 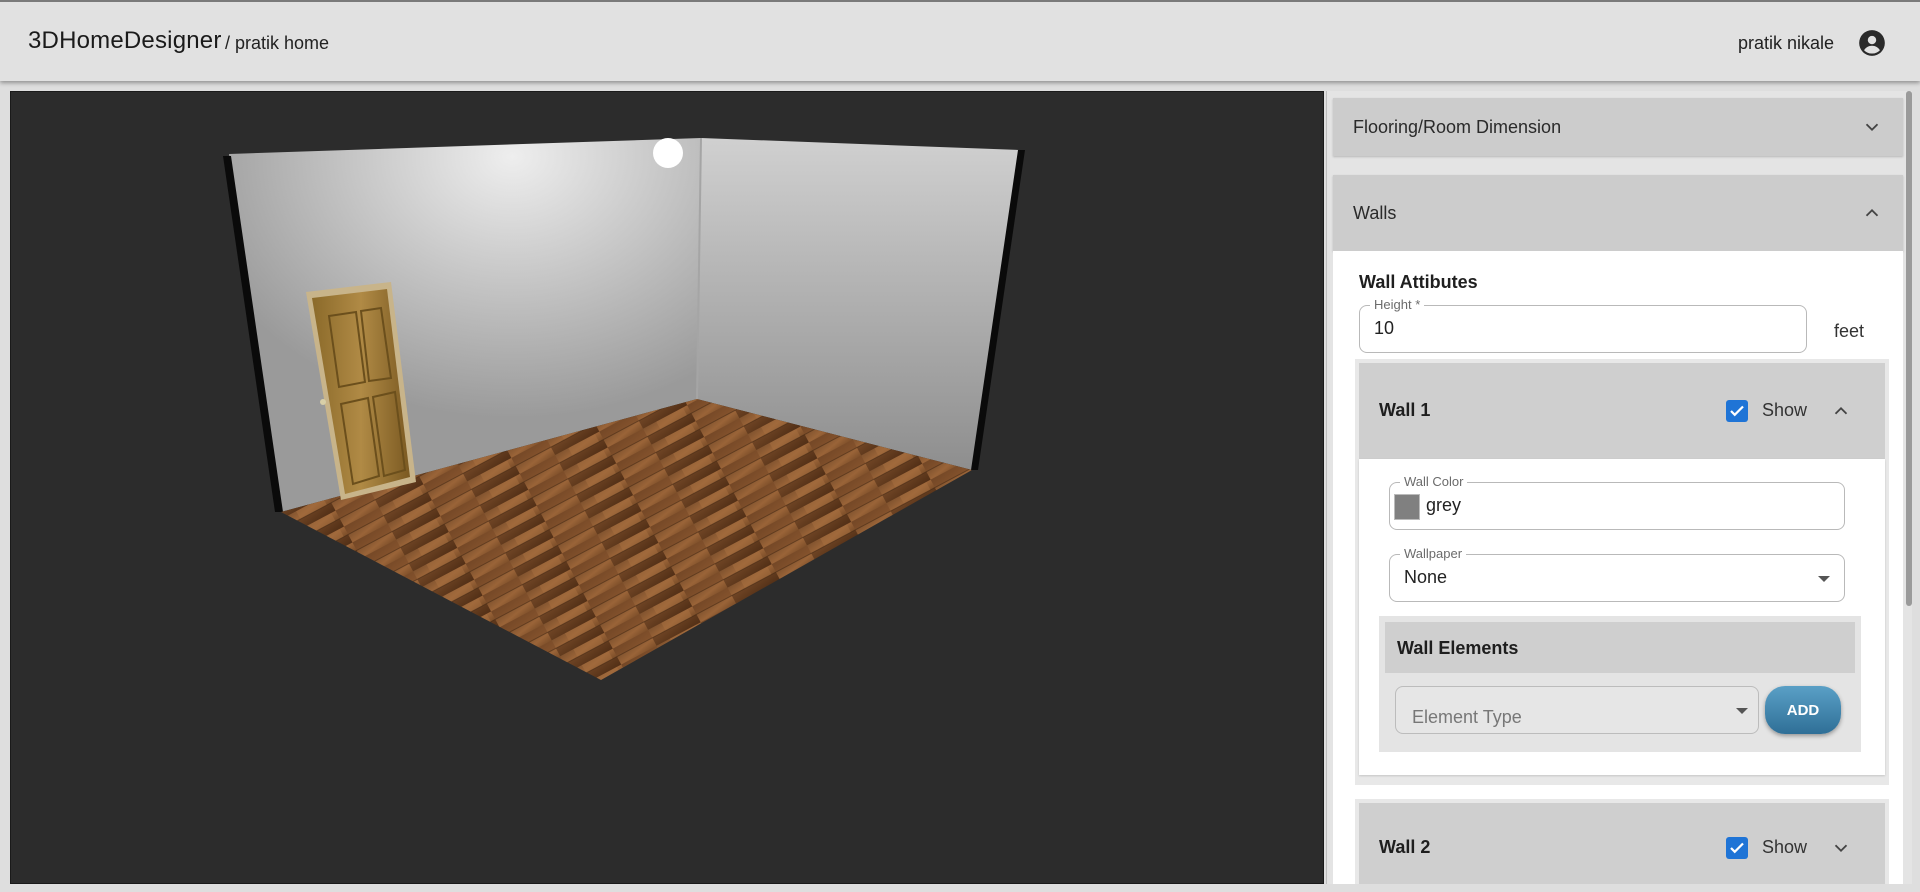 What do you see at coordinates (1405, 410) in the screenshot?
I see `wall-1-title: Wall 1` at bounding box center [1405, 410].